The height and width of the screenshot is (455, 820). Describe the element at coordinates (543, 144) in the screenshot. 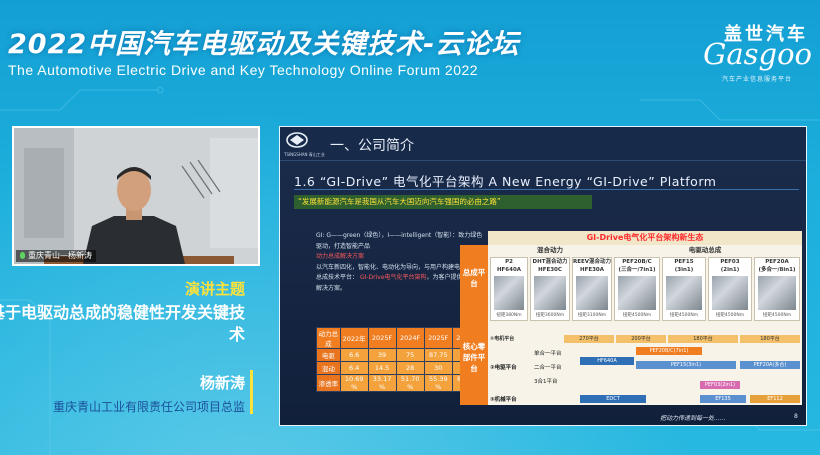

I see `slide-header: TSINGSHAN 青山工业 一、公司简介` at that location.